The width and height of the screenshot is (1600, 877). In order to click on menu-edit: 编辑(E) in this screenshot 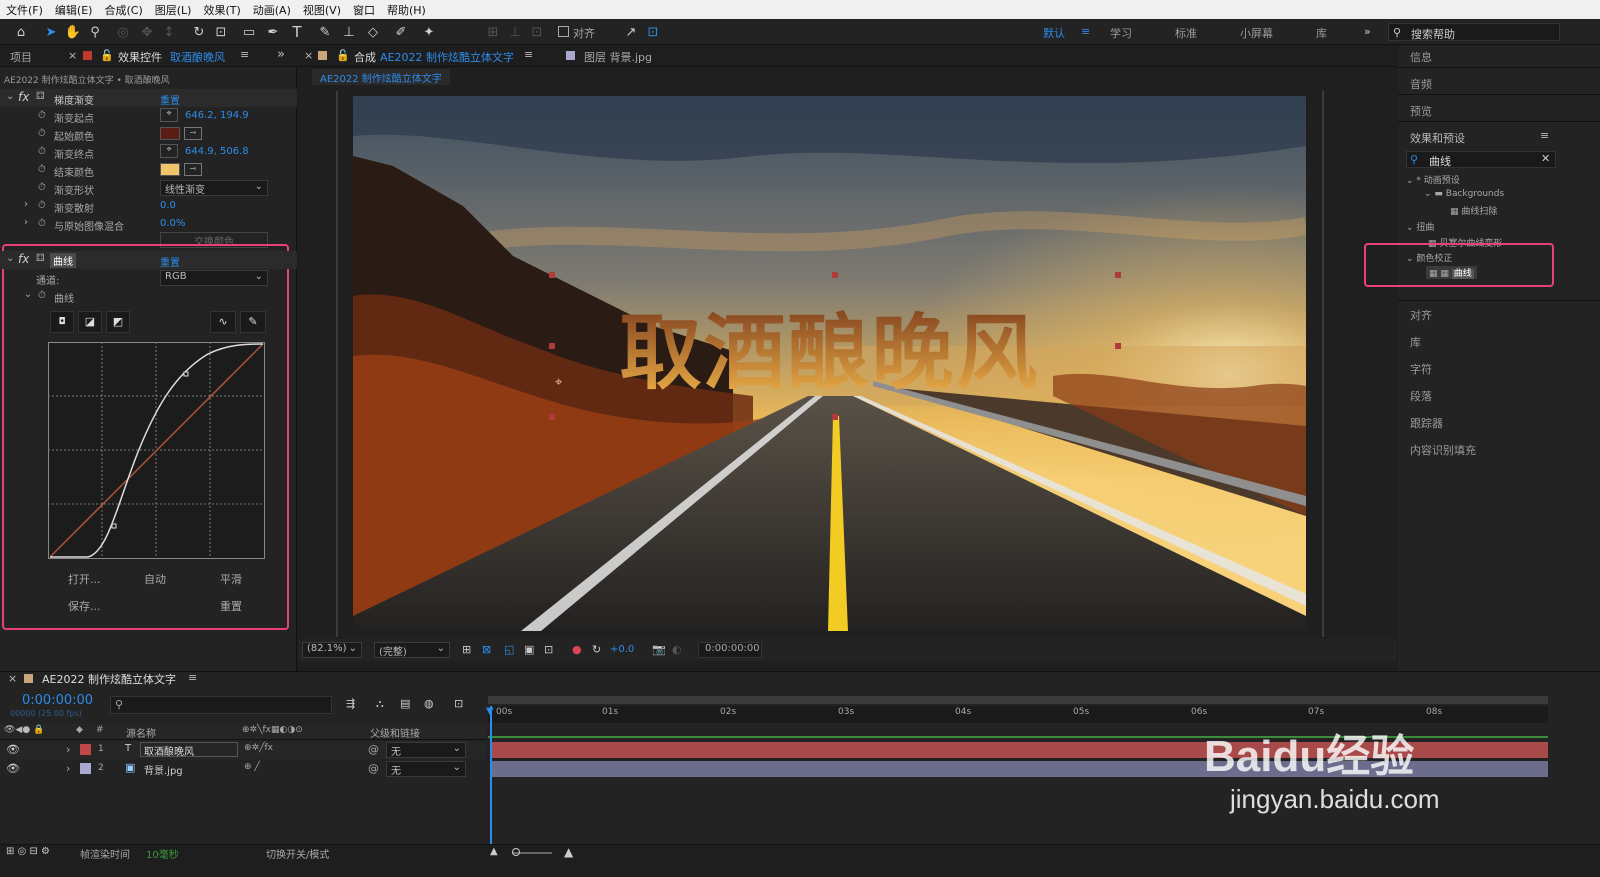, I will do `click(74, 10)`.